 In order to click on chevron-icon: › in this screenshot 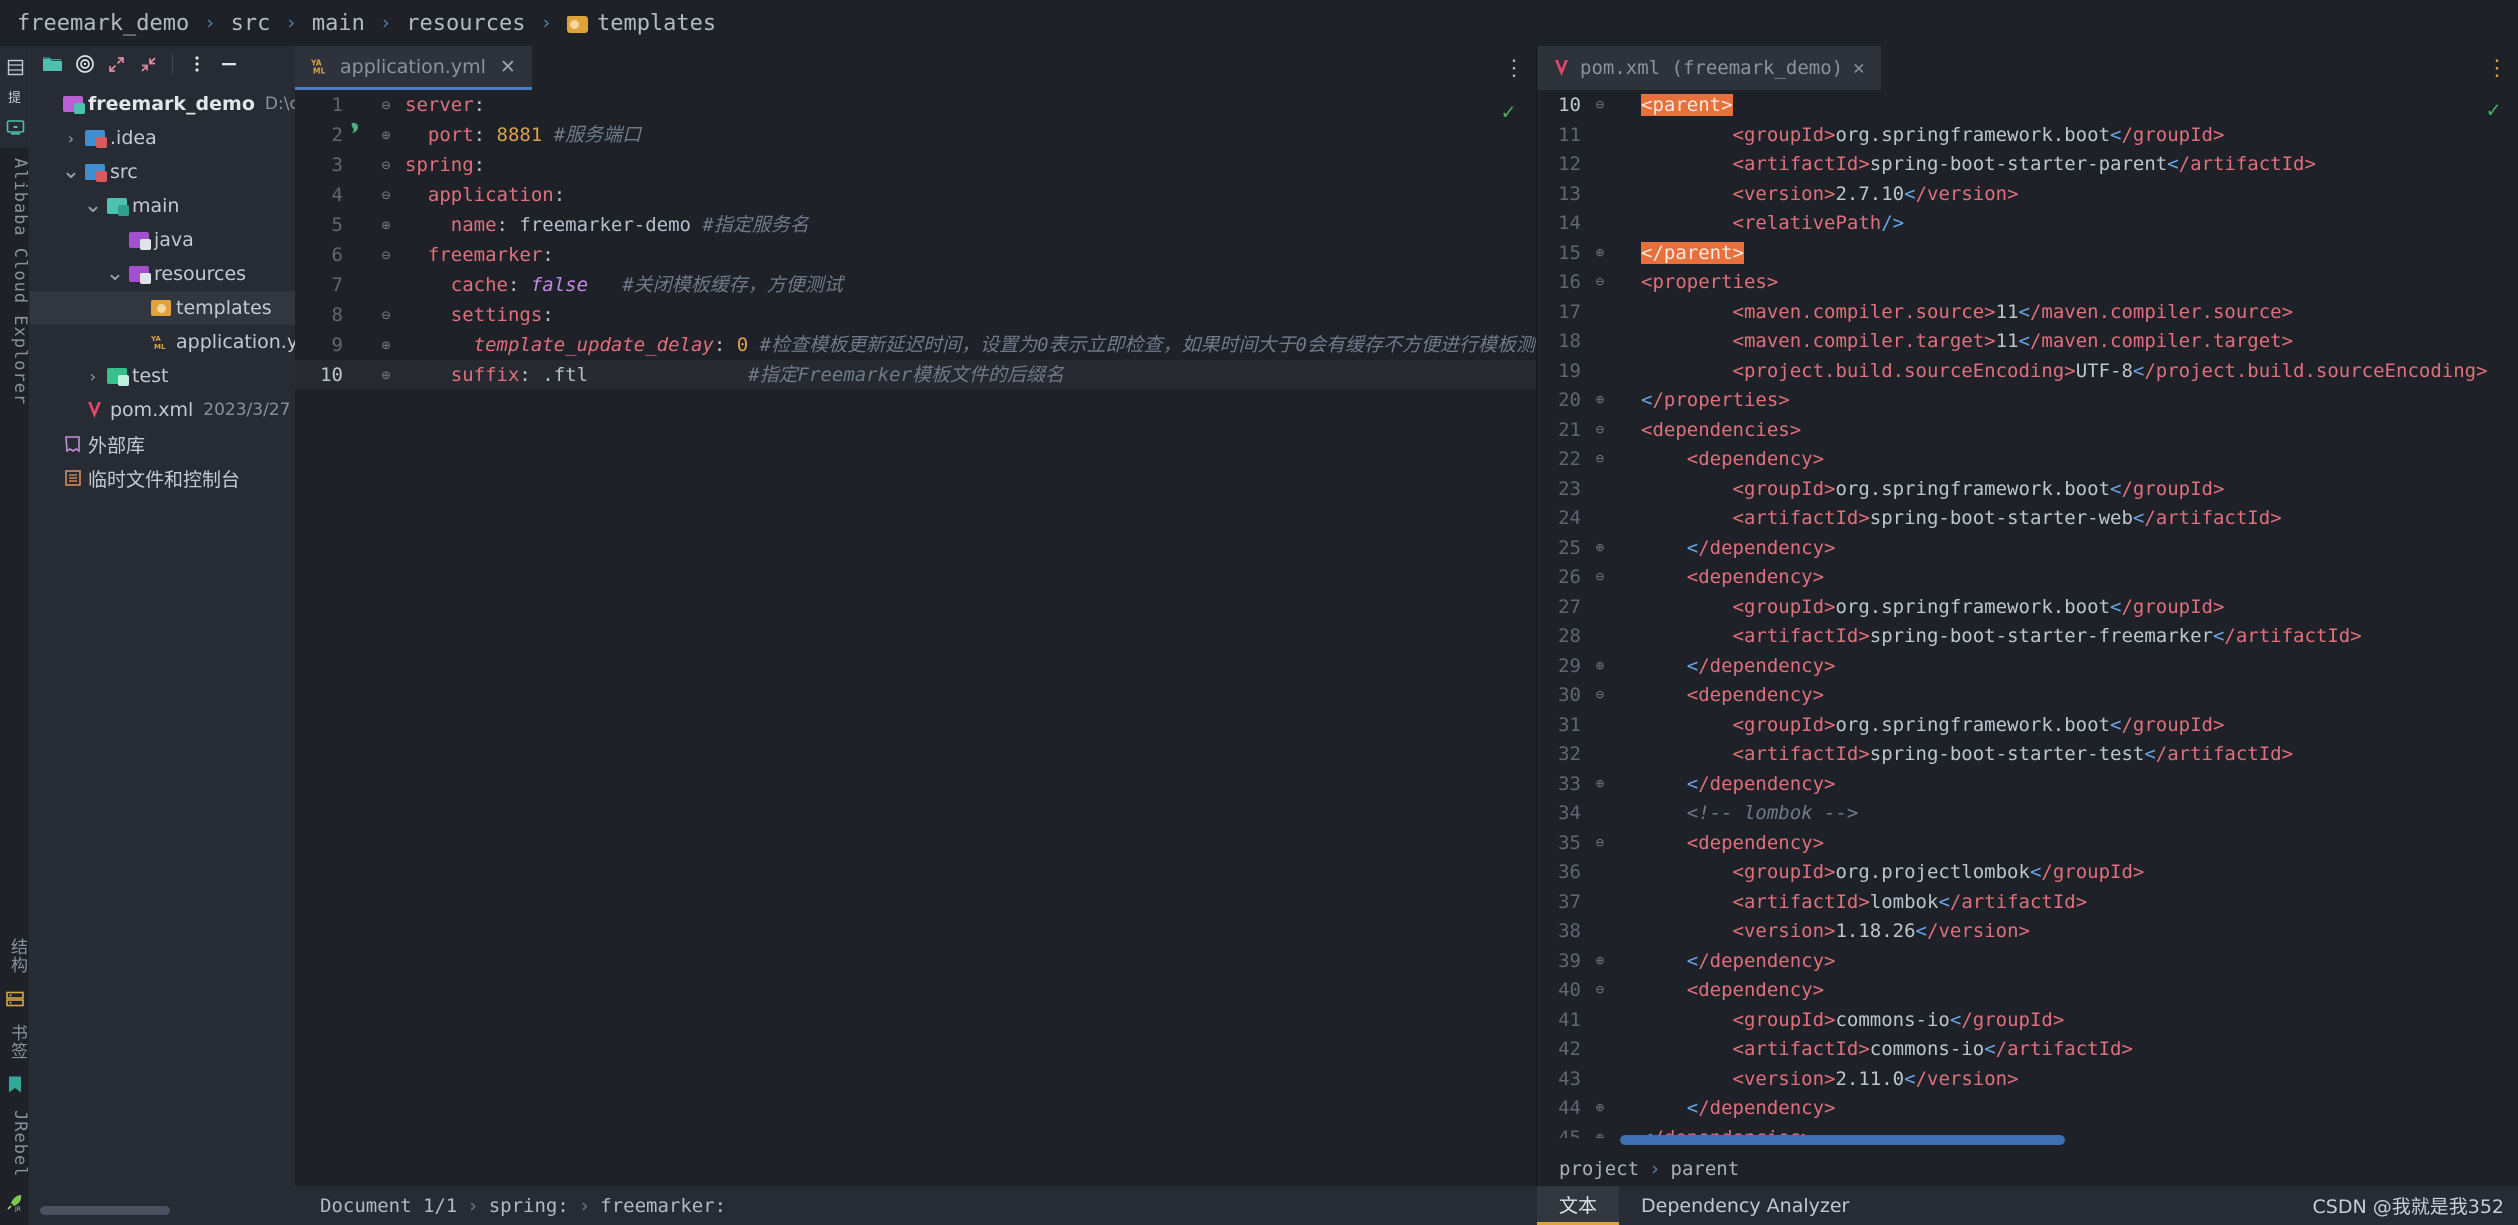, I will do `click(71, 138)`.